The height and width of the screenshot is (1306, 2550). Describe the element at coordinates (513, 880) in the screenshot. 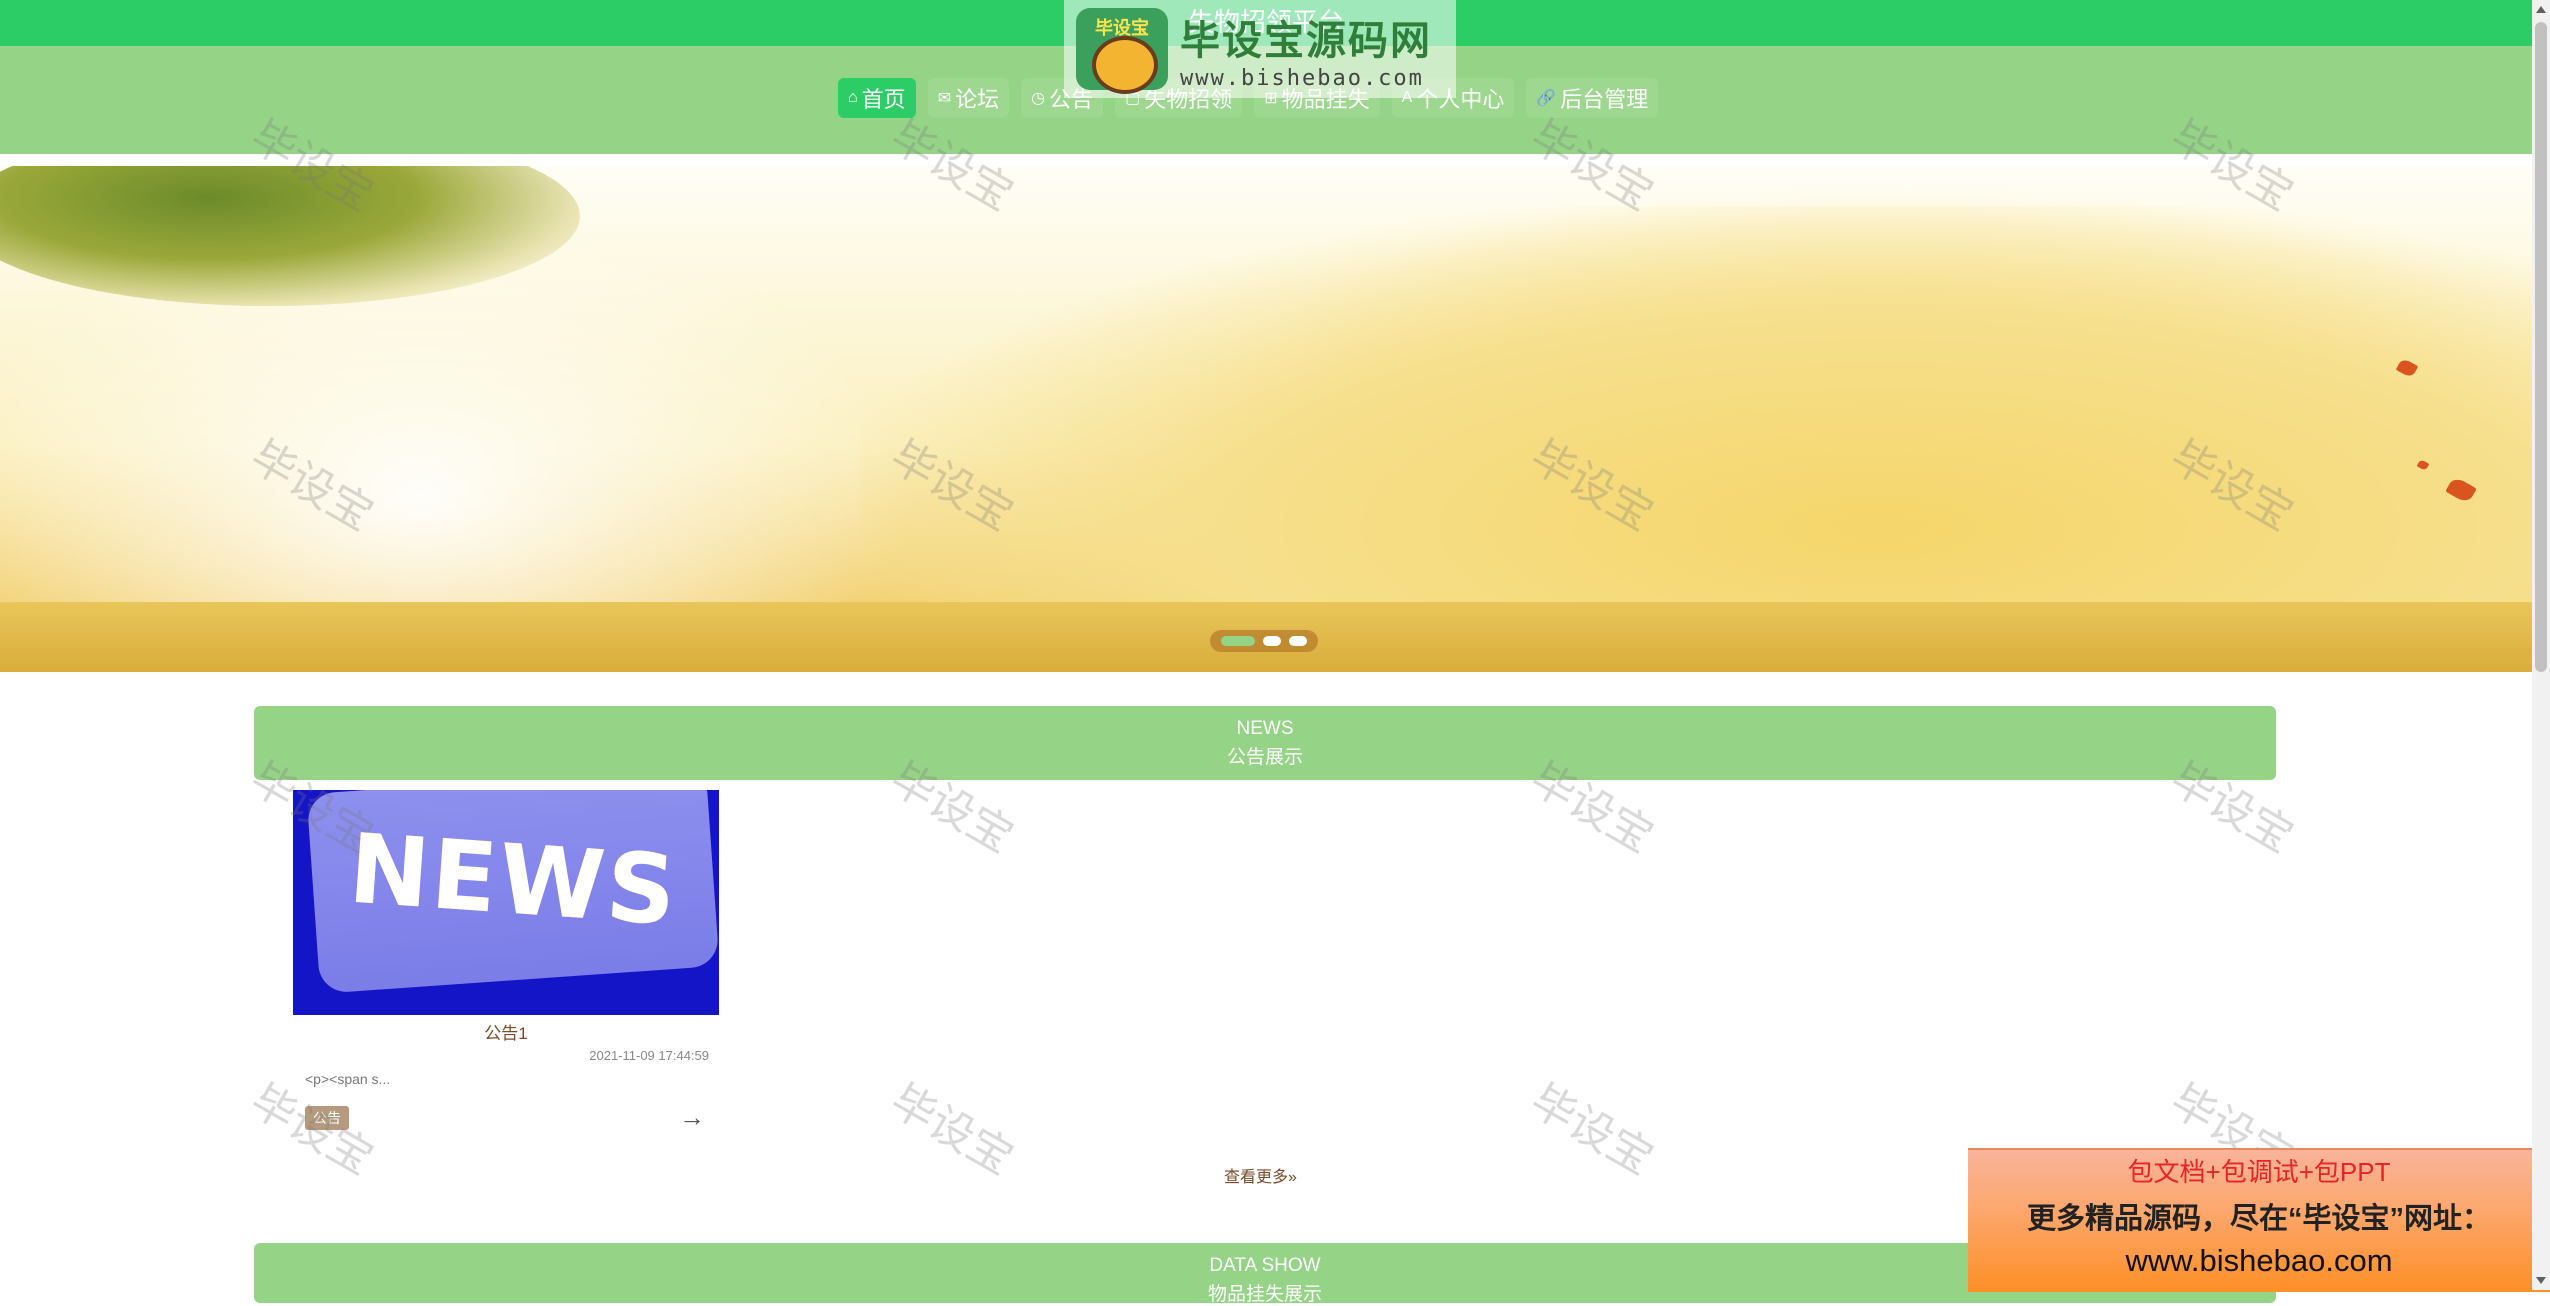

I see `news-image-text: NEWS` at that location.